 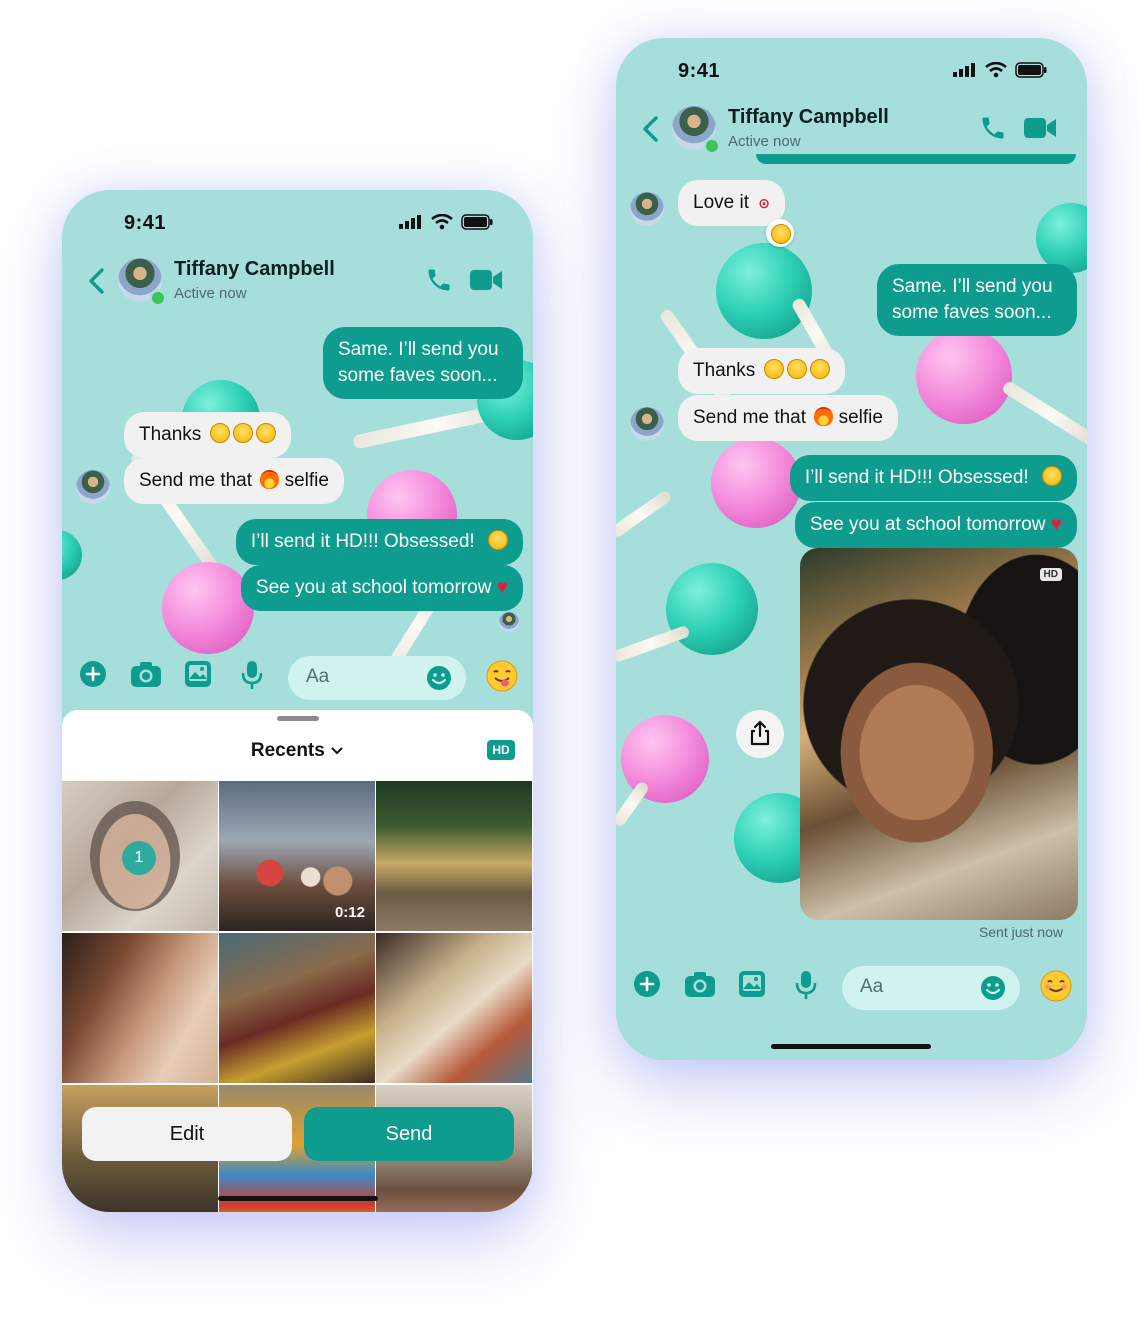 What do you see at coordinates (298, 718) in the screenshot?
I see `sheet-grabber` at bounding box center [298, 718].